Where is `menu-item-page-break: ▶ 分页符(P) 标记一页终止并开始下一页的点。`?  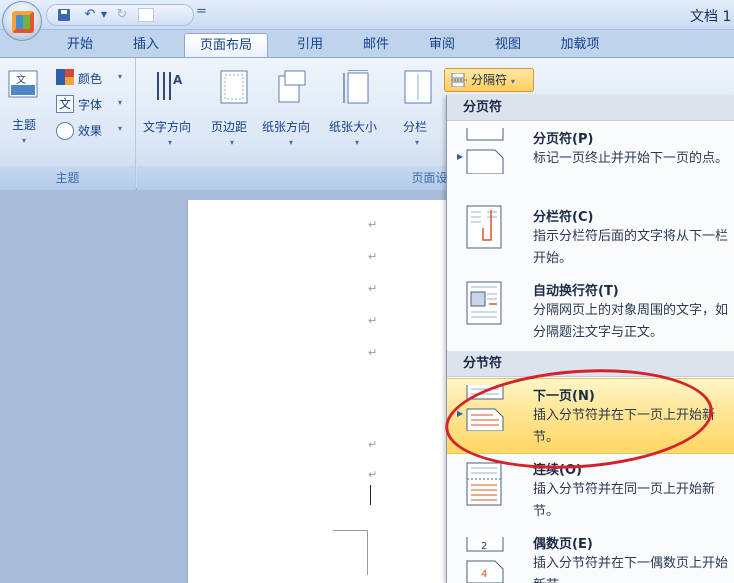 menu-item-page-break: ▶ 分页符(P) 标记一页终止并开始下一页的点。 is located at coordinates (590, 159).